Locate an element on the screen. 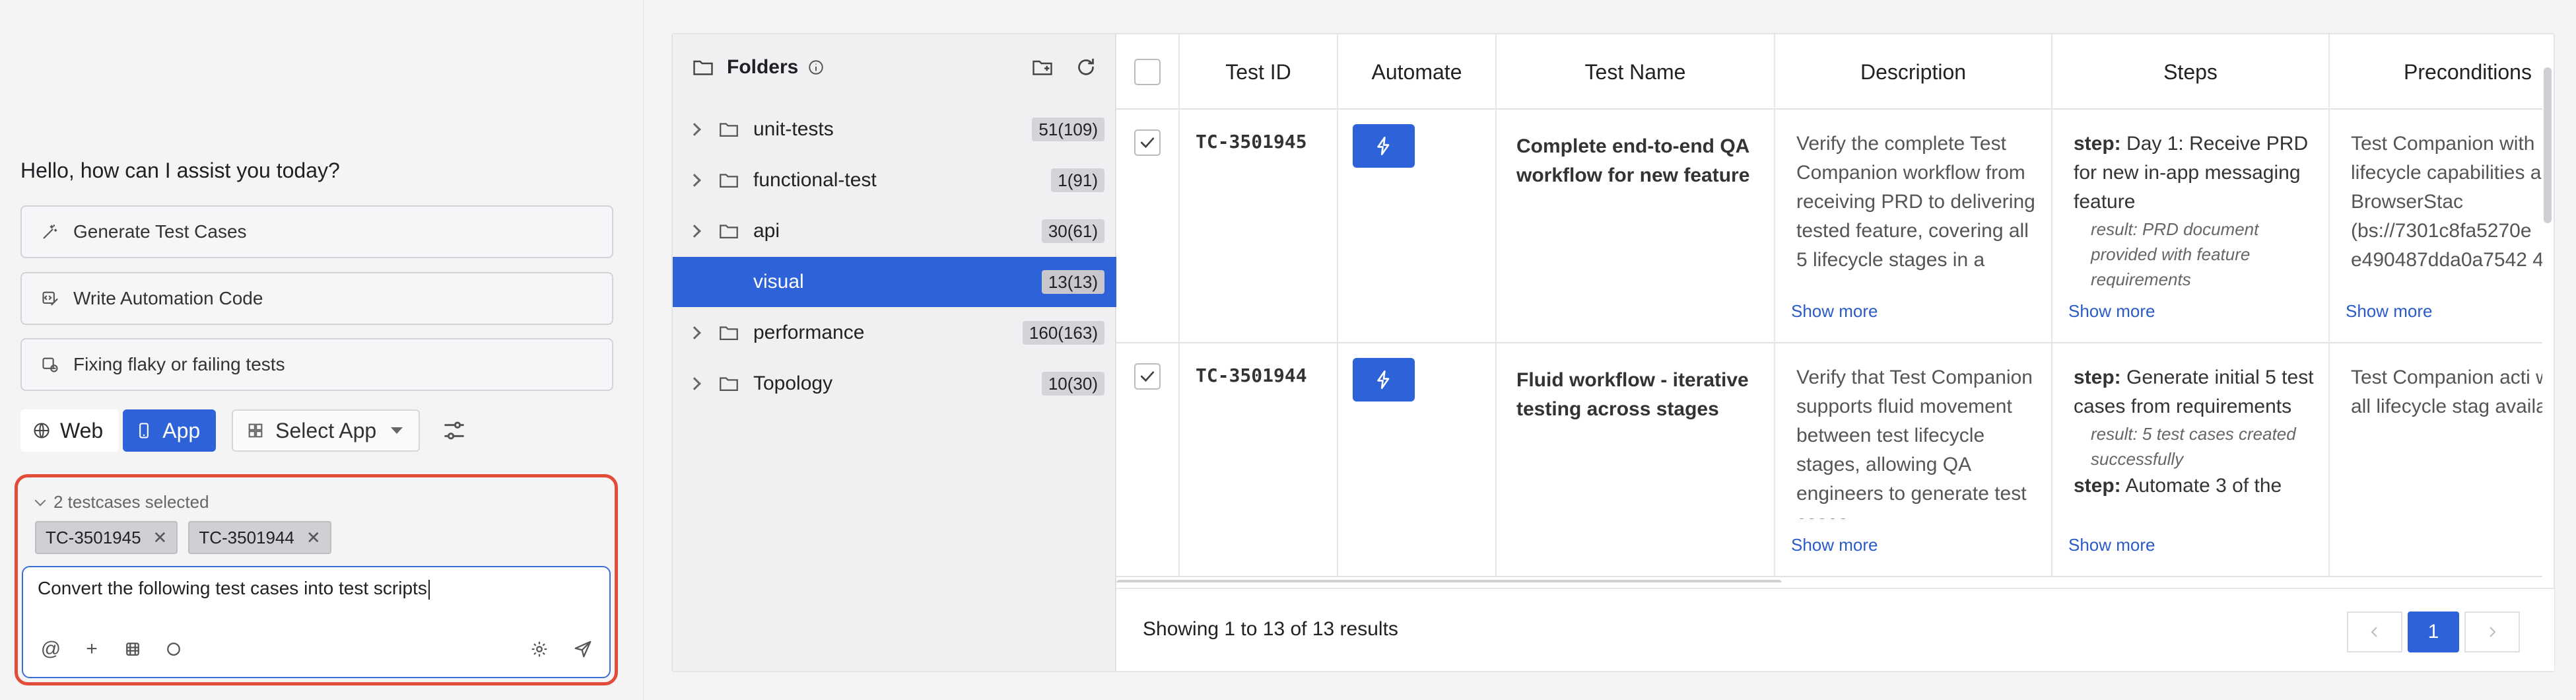 This screenshot has width=2576, height=700. column-header-preconditions: Preconditions is located at coordinates (2436, 72).